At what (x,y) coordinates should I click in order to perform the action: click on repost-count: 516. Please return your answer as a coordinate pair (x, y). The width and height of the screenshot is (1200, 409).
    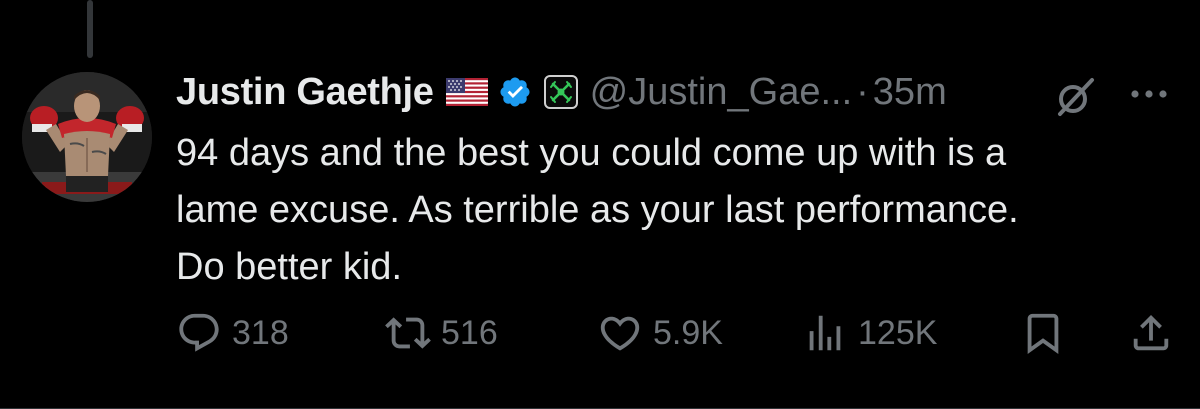
    Looking at the image, I should click on (469, 332).